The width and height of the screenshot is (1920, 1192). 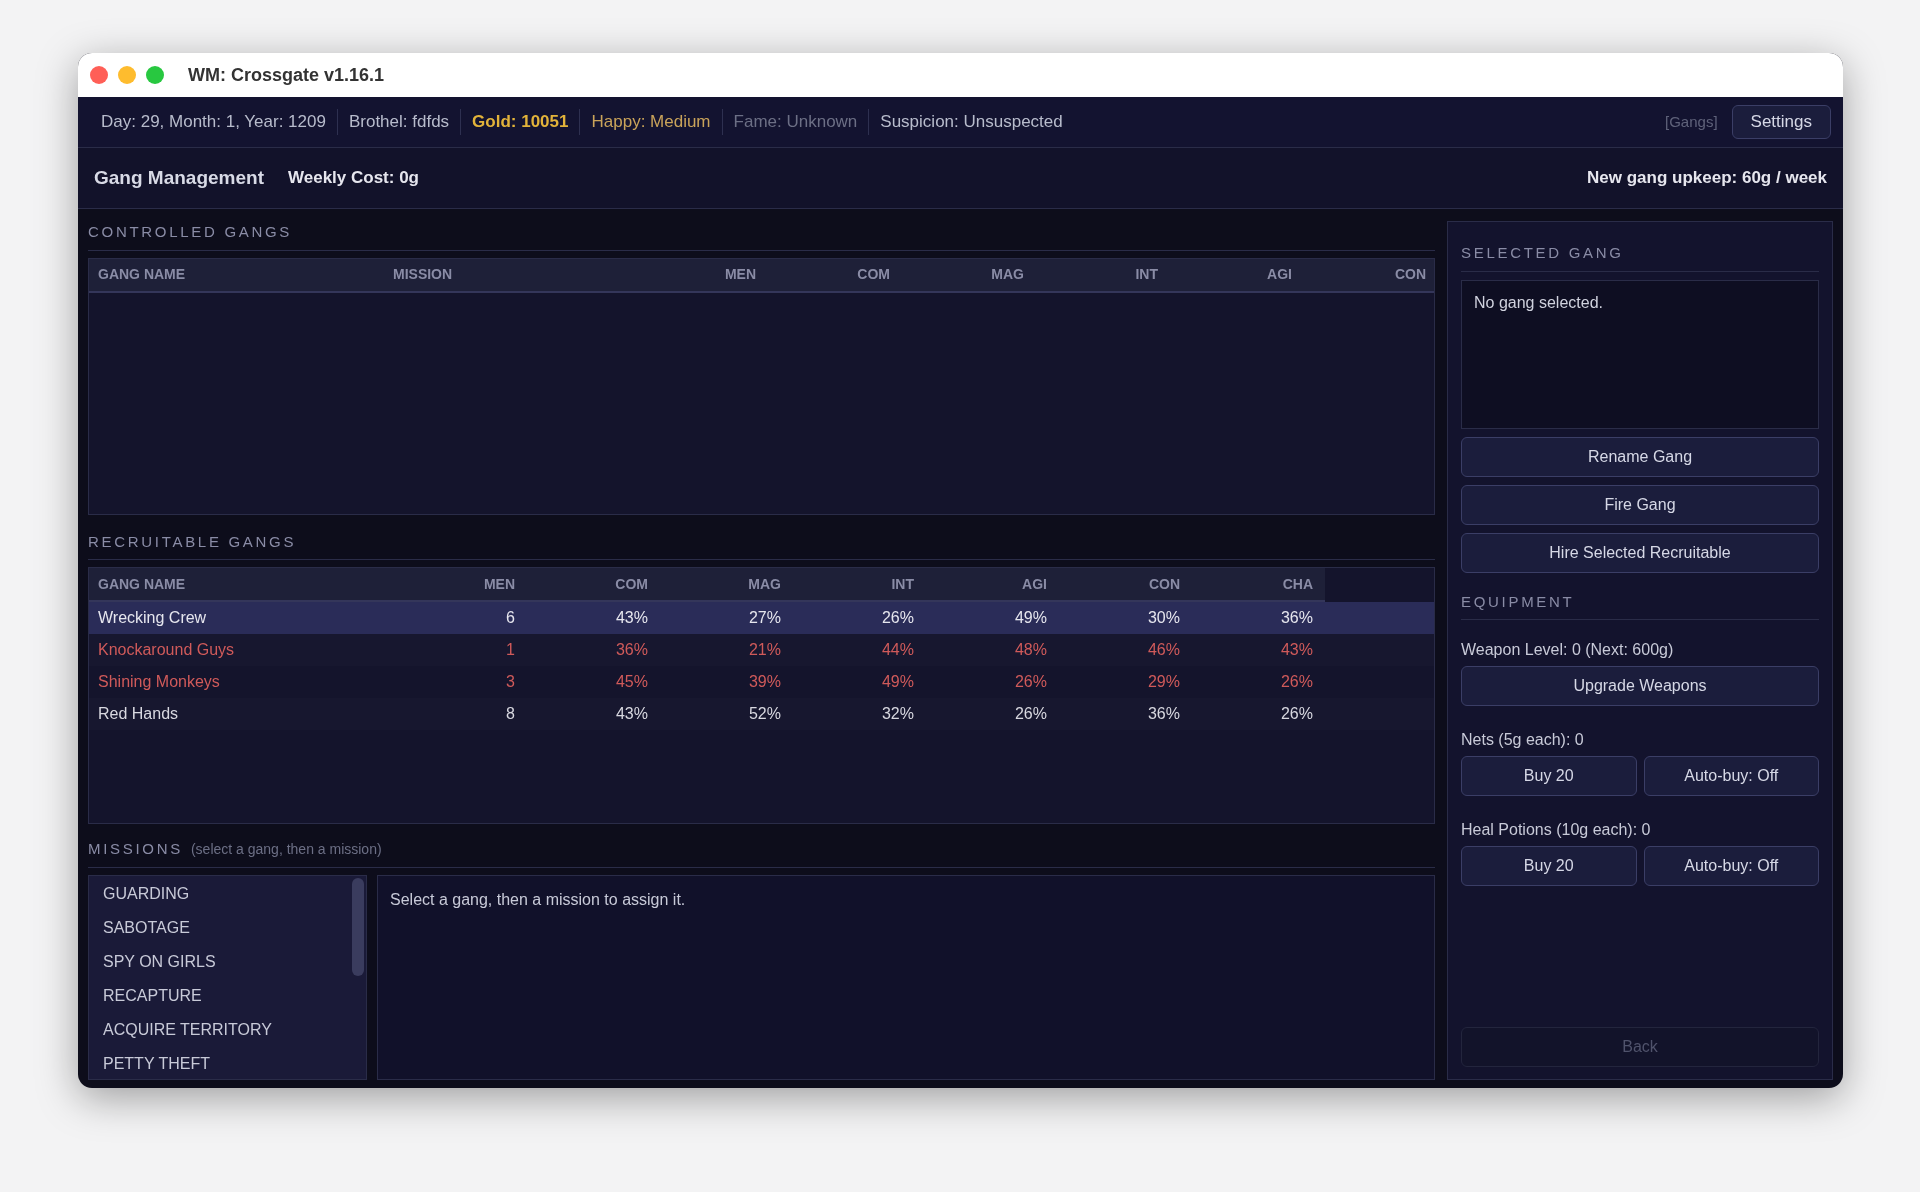 What do you see at coordinates (155, 75) in the screenshot?
I see `zoom-icon` at bounding box center [155, 75].